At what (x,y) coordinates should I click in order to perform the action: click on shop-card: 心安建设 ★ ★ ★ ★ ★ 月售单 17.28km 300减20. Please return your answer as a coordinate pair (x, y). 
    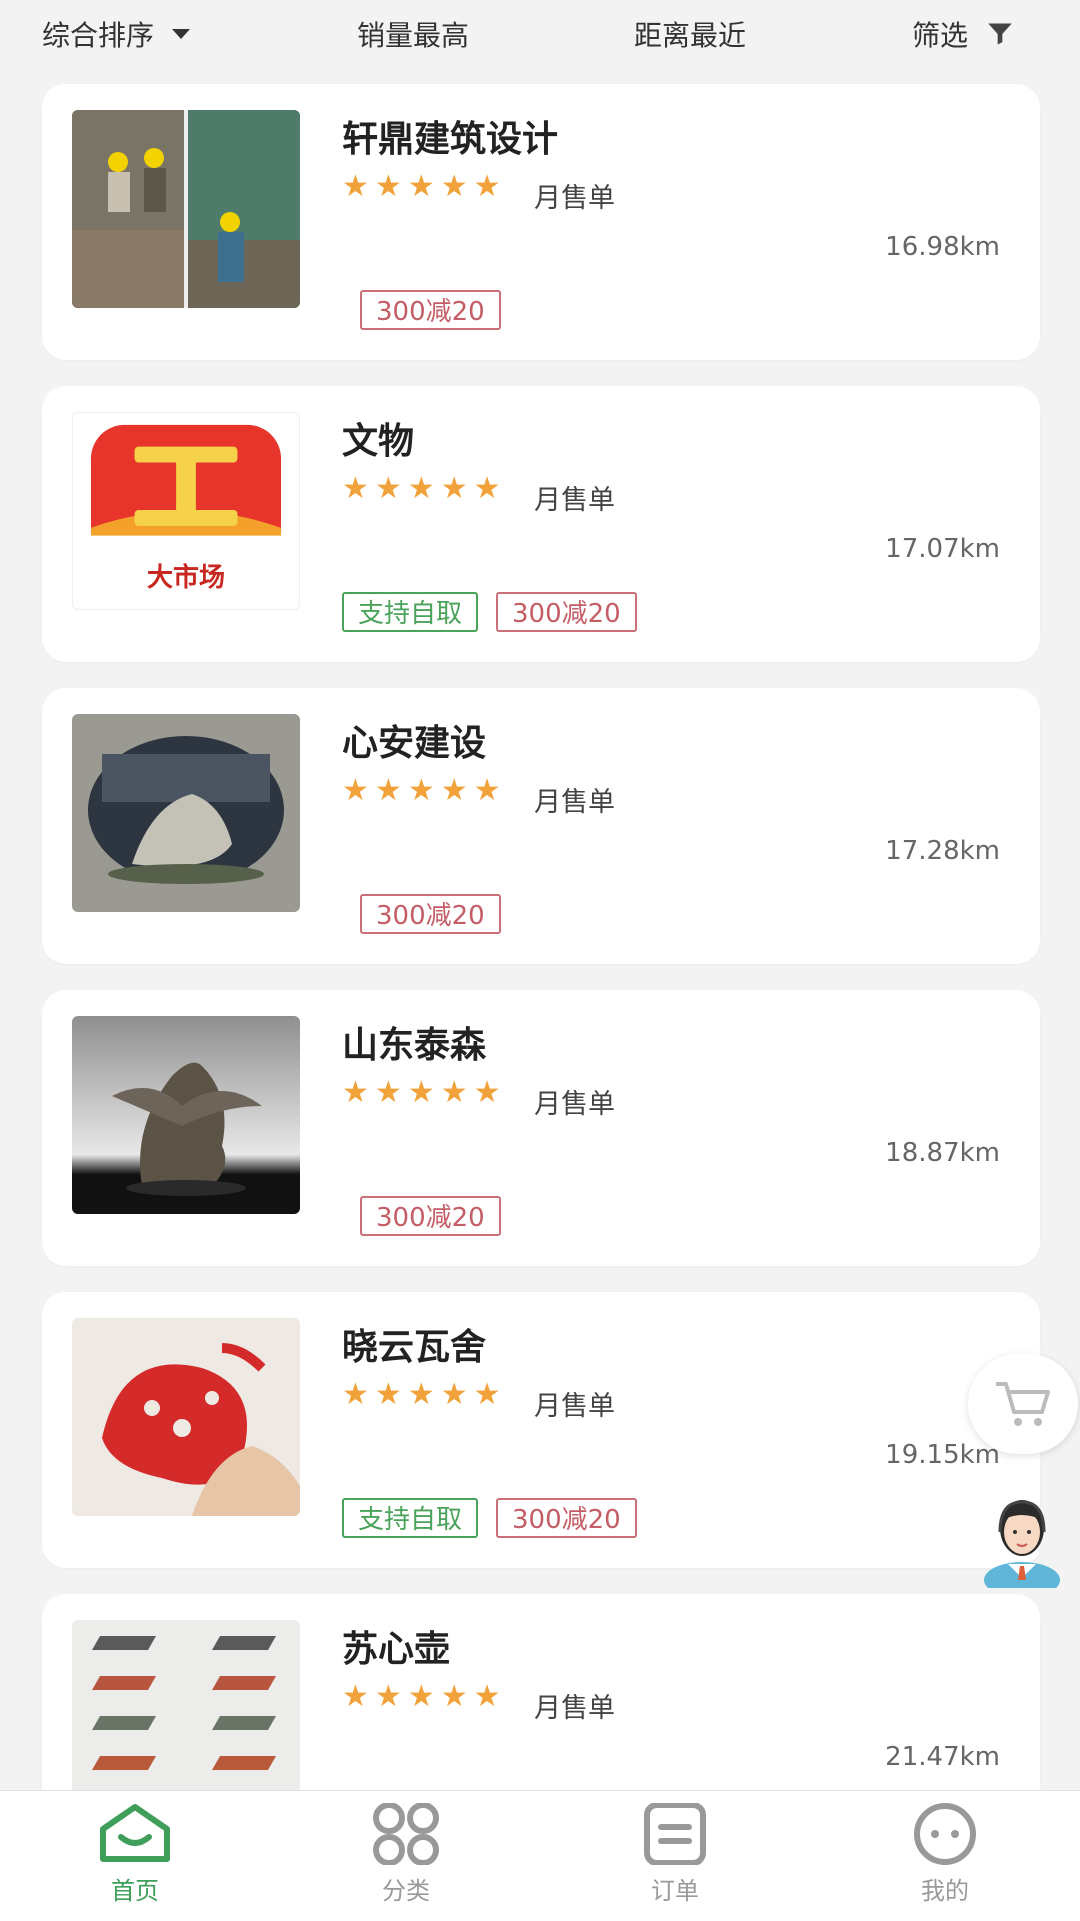
    Looking at the image, I should click on (541, 826).